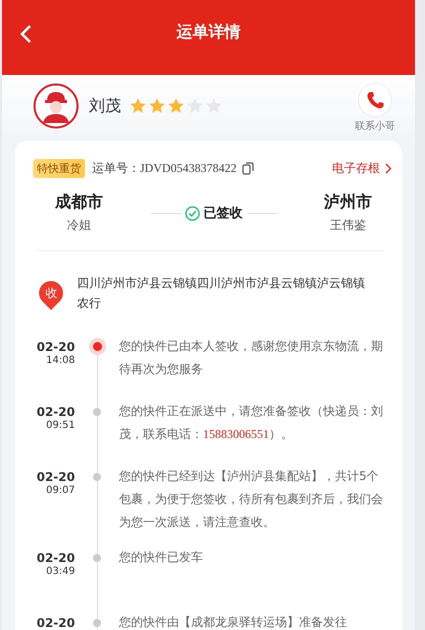  I want to click on phone-icon, so click(375, 100).